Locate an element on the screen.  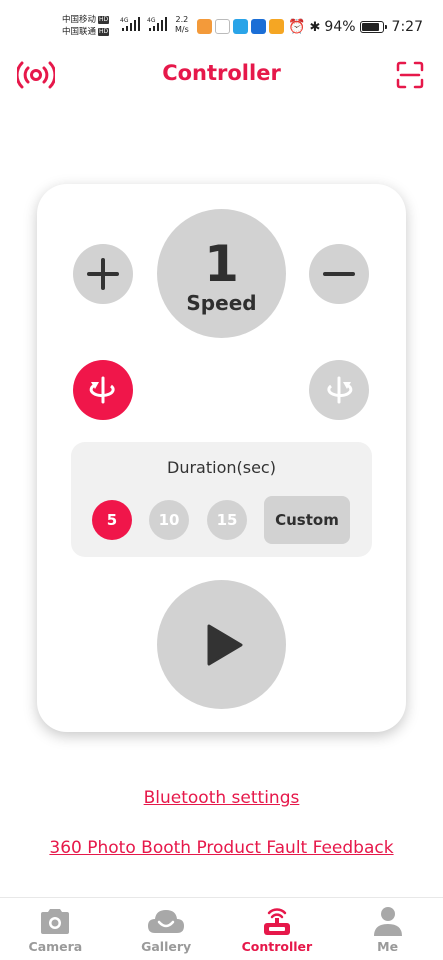
carrier-2: 中国联通 is located at coordinates (79, 32).